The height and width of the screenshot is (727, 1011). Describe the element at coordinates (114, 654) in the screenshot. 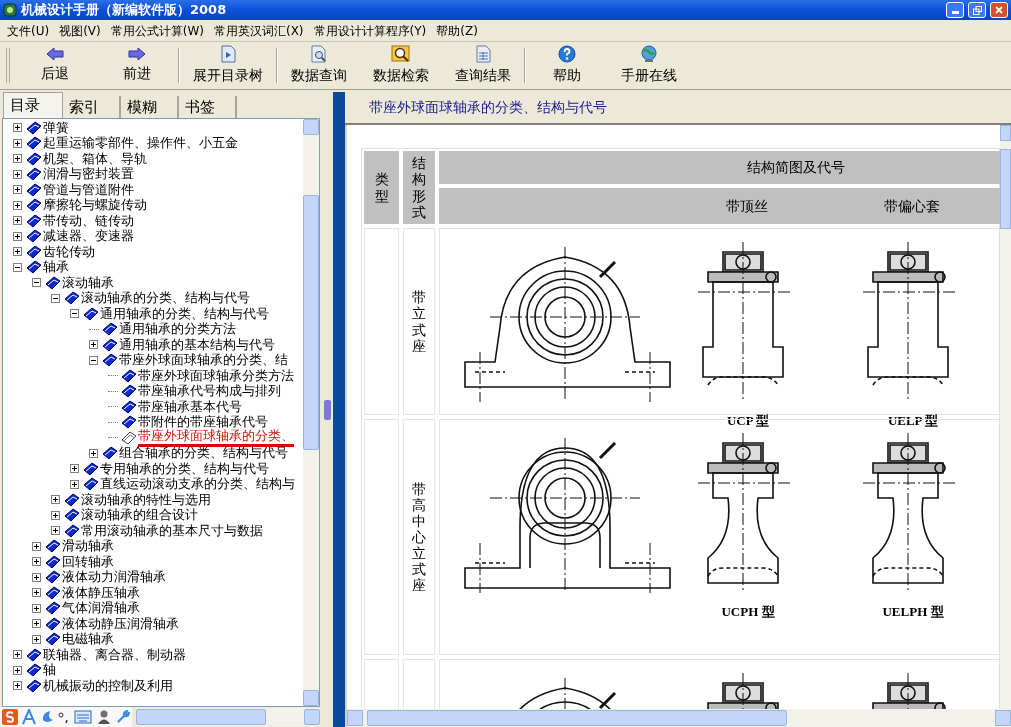

I see `tree-item: 联轴器、离合器、制动器` at that location.